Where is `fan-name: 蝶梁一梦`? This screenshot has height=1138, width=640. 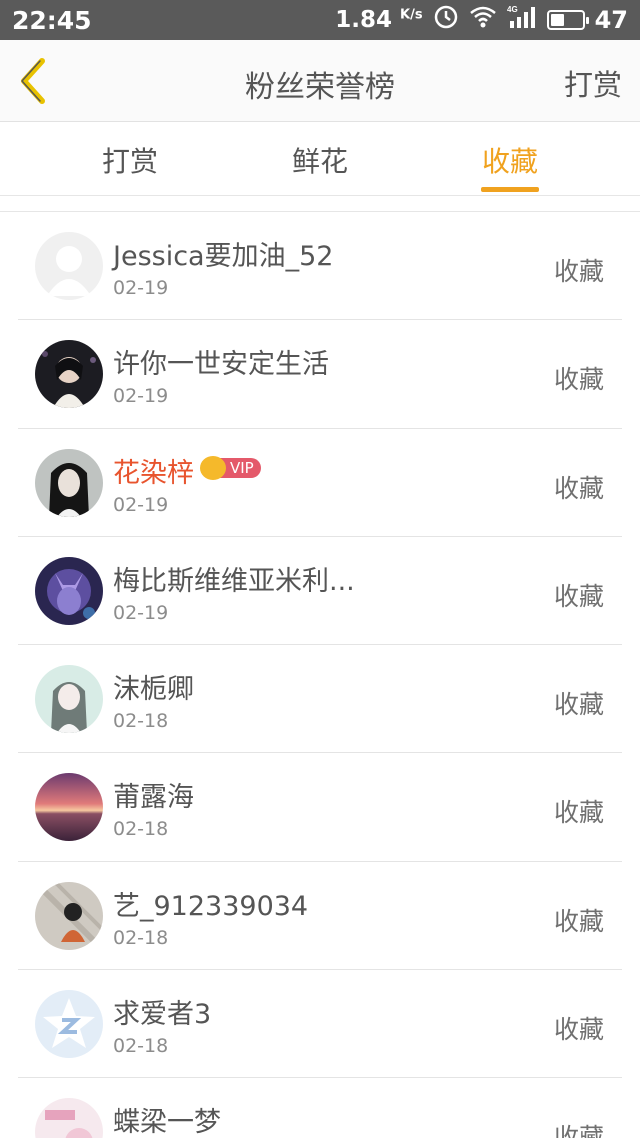 fan-name: 蝶梁一梦 is located at coordinates (167, 1122).